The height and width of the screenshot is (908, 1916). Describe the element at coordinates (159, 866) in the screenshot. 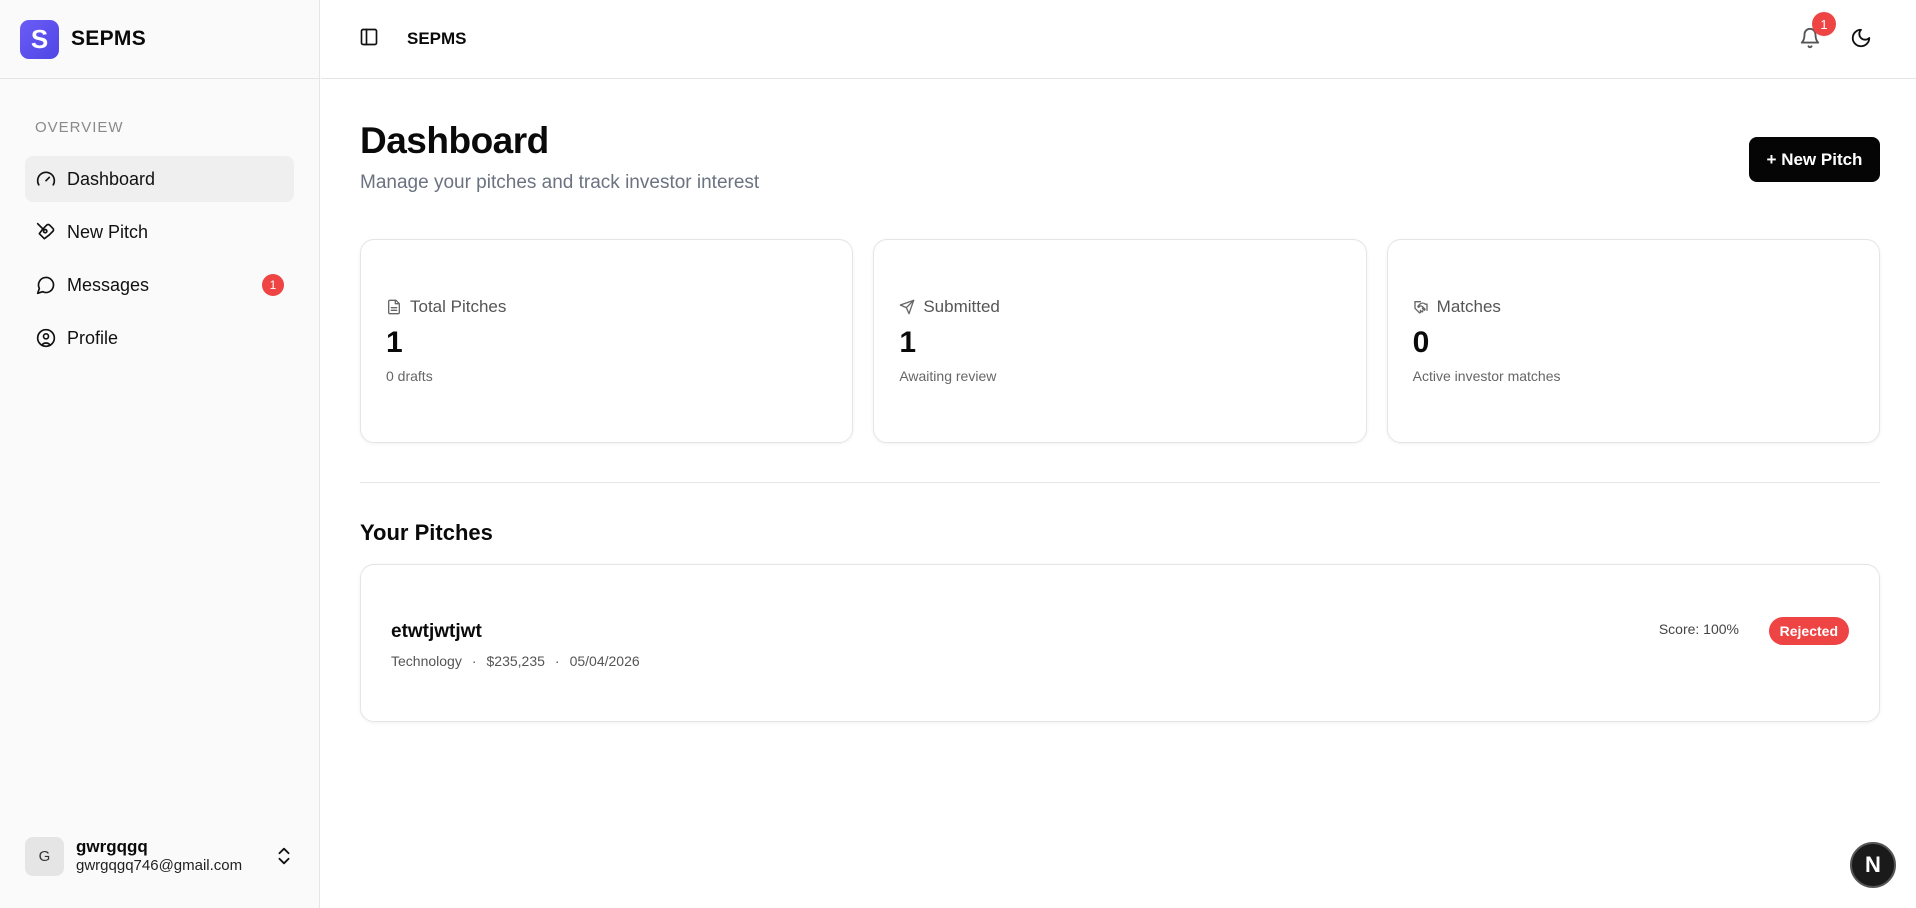

I see `user-email: gwrgqgq746@gmail.com` at that location.